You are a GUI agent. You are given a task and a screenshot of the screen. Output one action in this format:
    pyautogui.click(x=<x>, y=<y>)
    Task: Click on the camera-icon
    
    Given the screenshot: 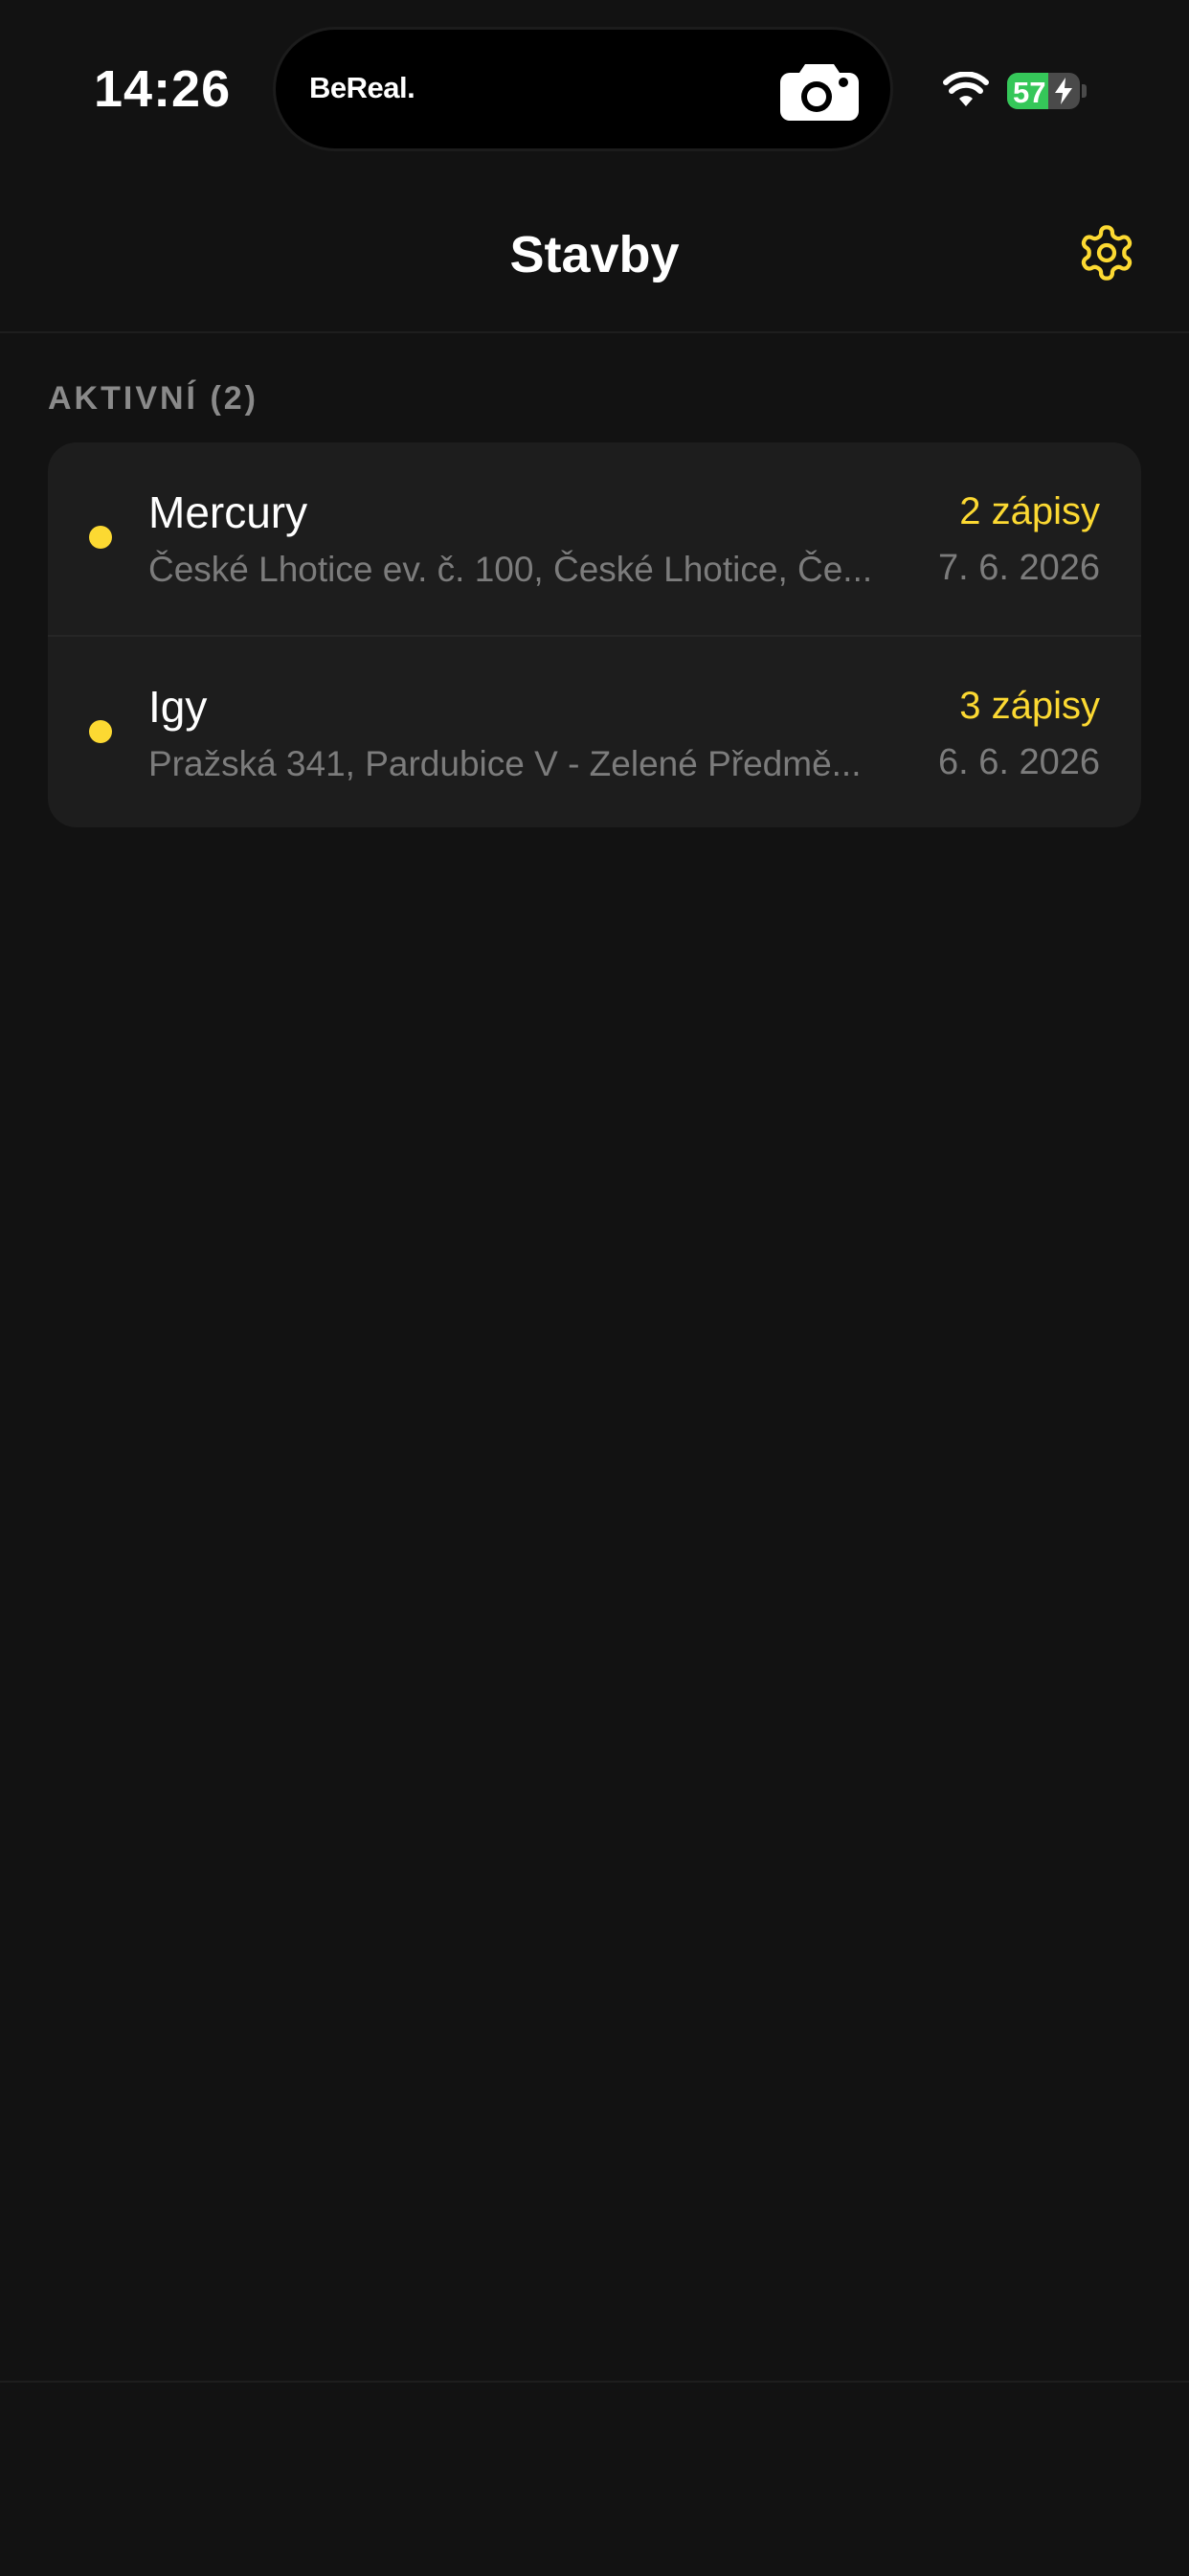 What is the action you would take?
    pyautogui.click(x=819, y=92)
    